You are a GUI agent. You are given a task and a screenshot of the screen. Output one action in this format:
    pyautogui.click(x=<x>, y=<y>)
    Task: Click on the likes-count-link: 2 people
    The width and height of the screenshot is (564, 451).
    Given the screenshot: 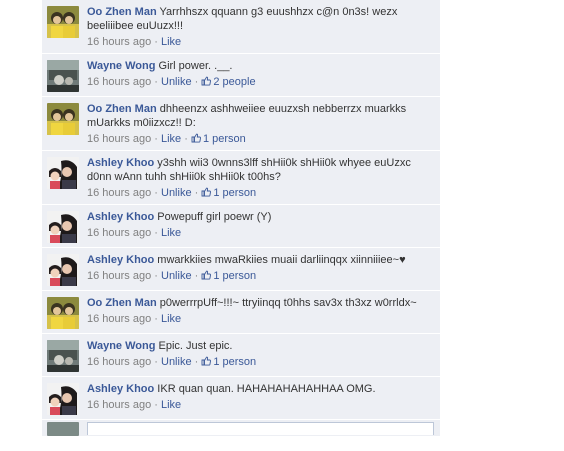 What is the action you would take?
    pyautogui.click(x=228, y=82)
    